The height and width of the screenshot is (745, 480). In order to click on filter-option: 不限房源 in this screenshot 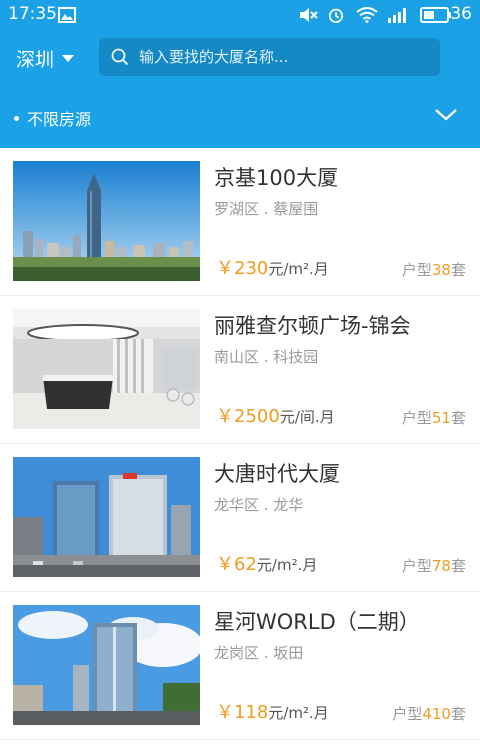, I will do `click(52, 118)`.